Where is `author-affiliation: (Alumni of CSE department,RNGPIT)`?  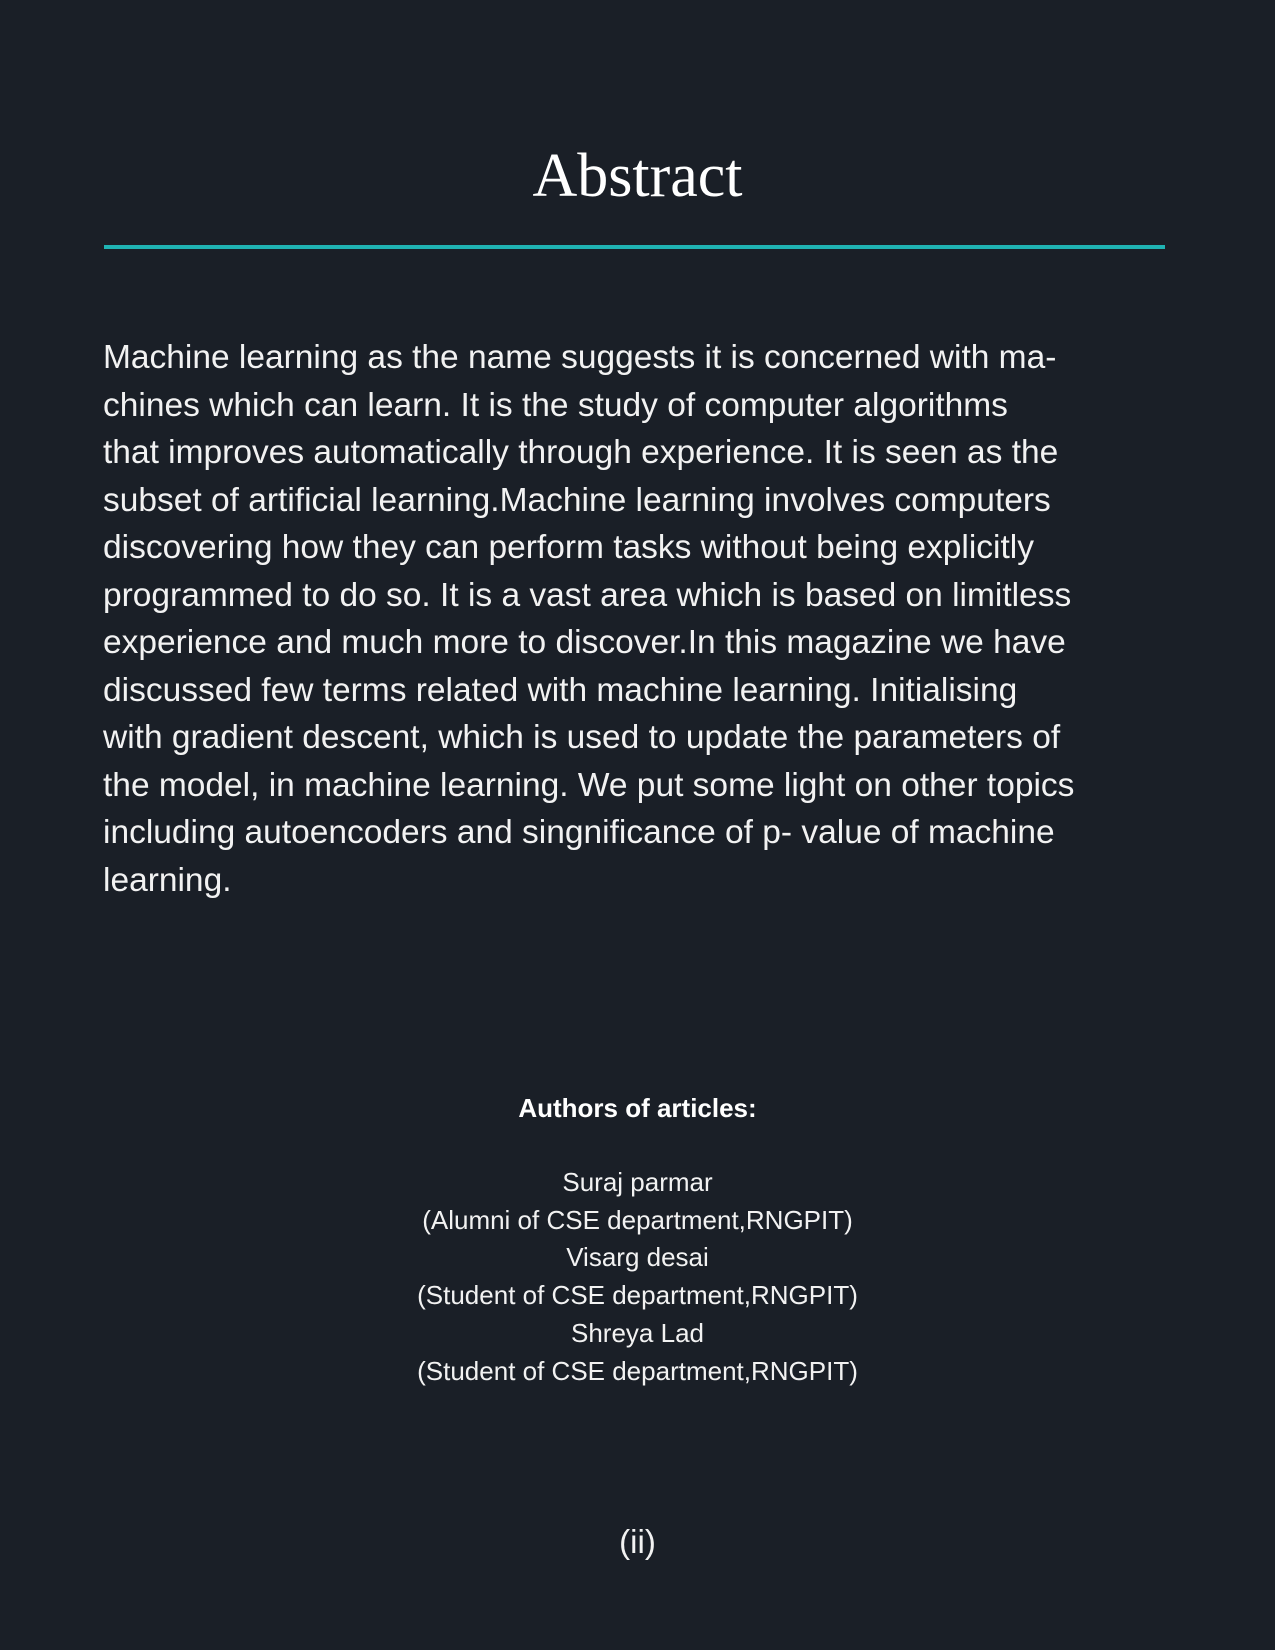
author-affiliation: (Alumni of CSE department,RNGPIT) is located at coordinates (637, 1219).